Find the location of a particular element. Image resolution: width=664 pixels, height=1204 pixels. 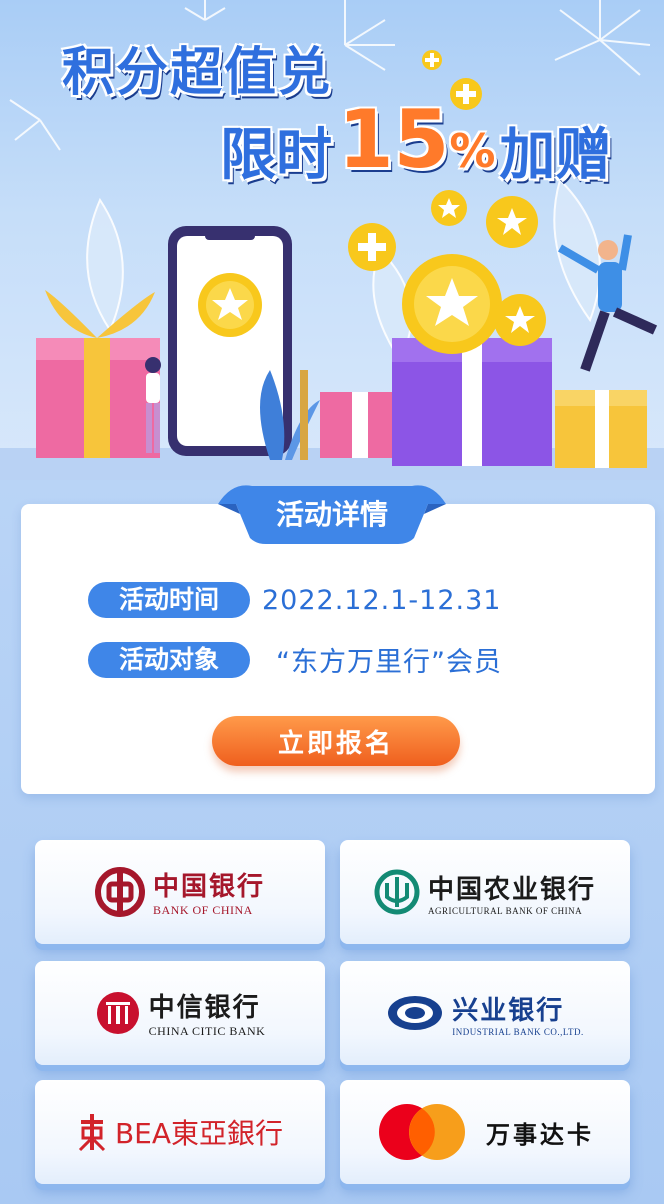

banner-title-prefix: 限时 is located at coordinates (276, 155).